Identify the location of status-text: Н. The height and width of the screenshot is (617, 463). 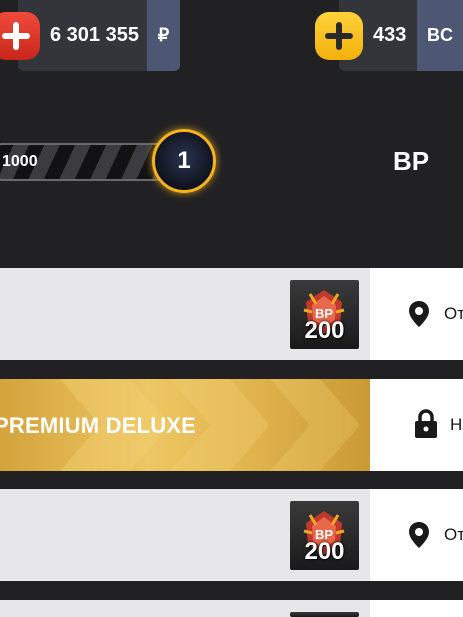
(456, 424).